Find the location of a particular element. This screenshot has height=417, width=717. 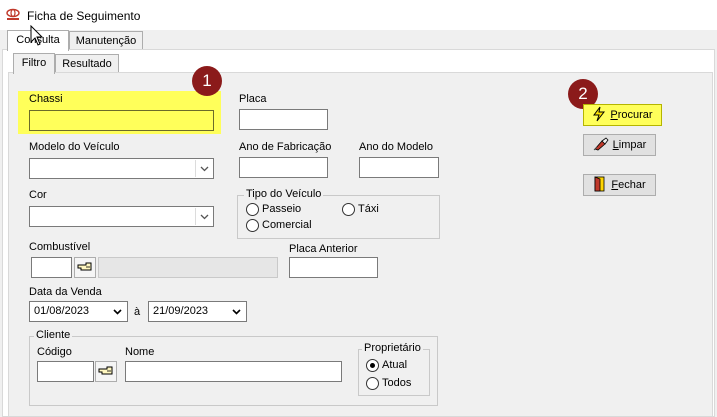

cor-combo is located at coordinates (121, 216).